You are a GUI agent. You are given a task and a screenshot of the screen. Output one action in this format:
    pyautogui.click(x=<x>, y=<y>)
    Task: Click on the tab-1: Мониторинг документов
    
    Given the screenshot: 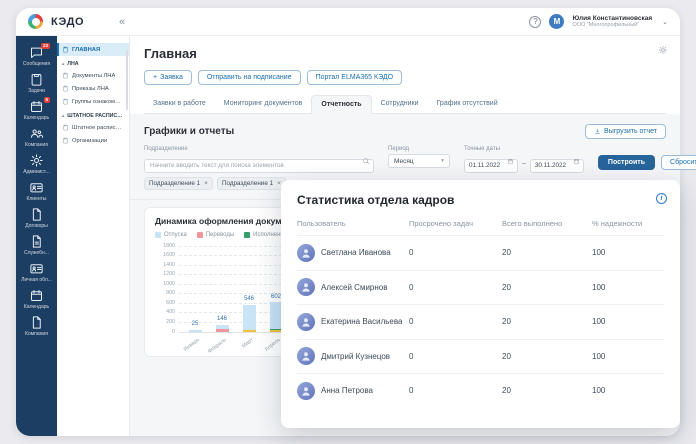 What is the action you would take?
    pyautogui.click(x=263, y=104)
    